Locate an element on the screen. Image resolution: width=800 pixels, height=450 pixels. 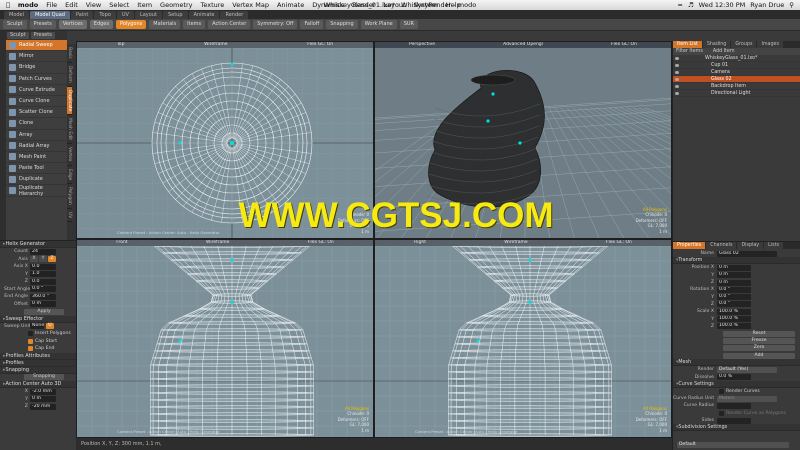
category-tab-edge: Edge is located at coordinates (69, 175).